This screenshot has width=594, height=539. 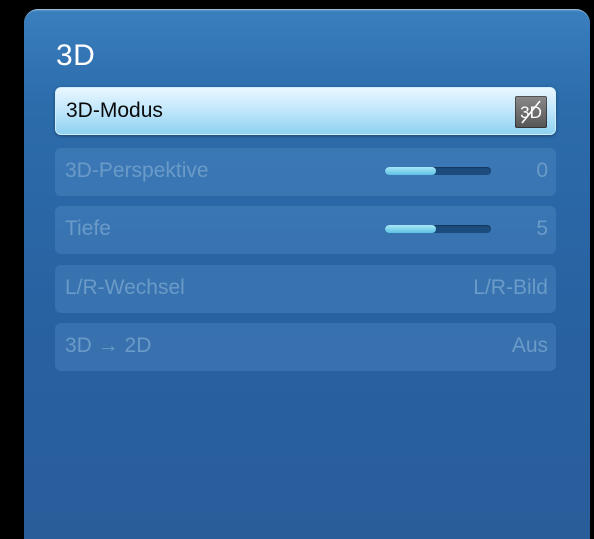 I want to click on menu-item-3d-mode: 3D-Modus 3D, so click(x=305, y=111).